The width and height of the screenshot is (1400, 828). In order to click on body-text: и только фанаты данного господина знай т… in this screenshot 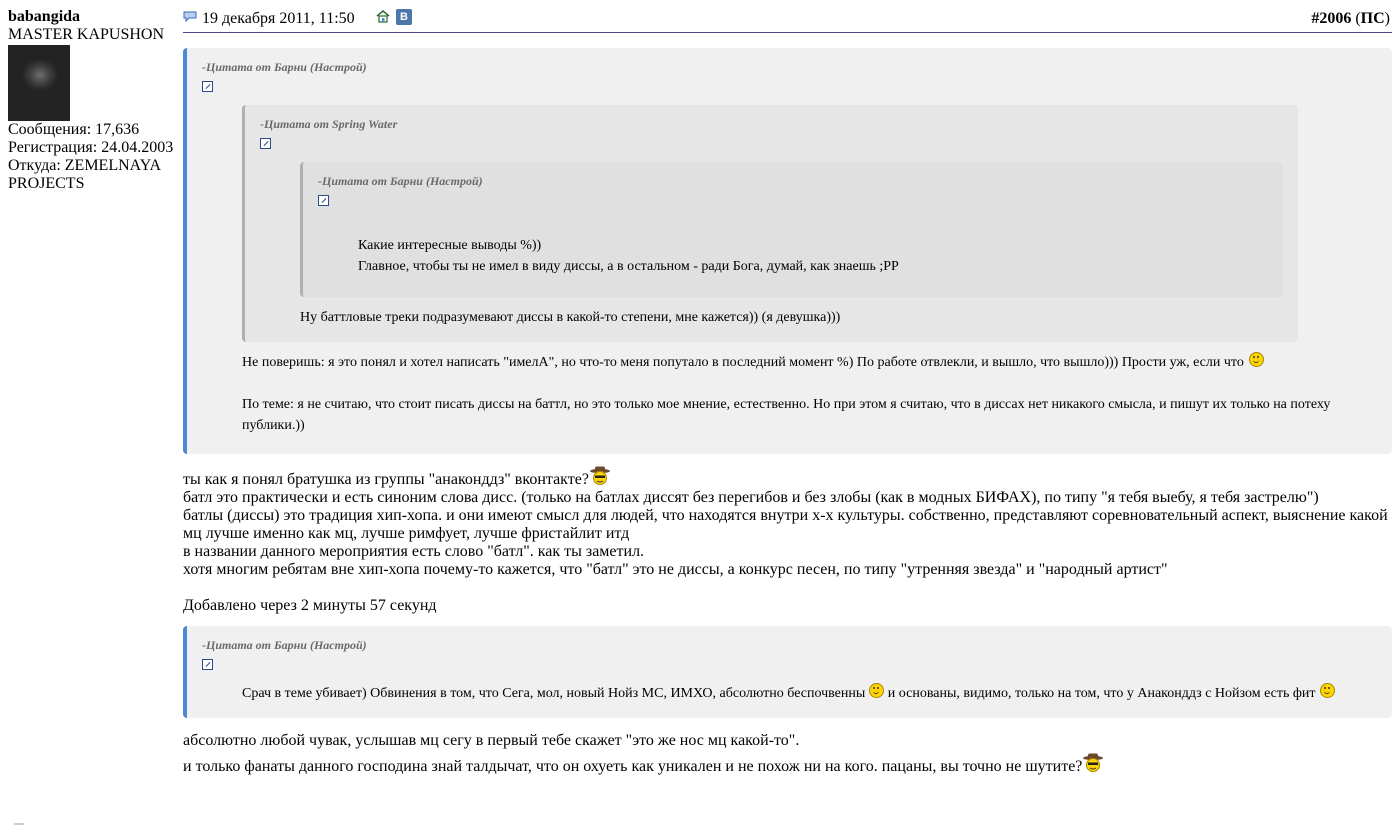, I will do `click(633, 766)`.